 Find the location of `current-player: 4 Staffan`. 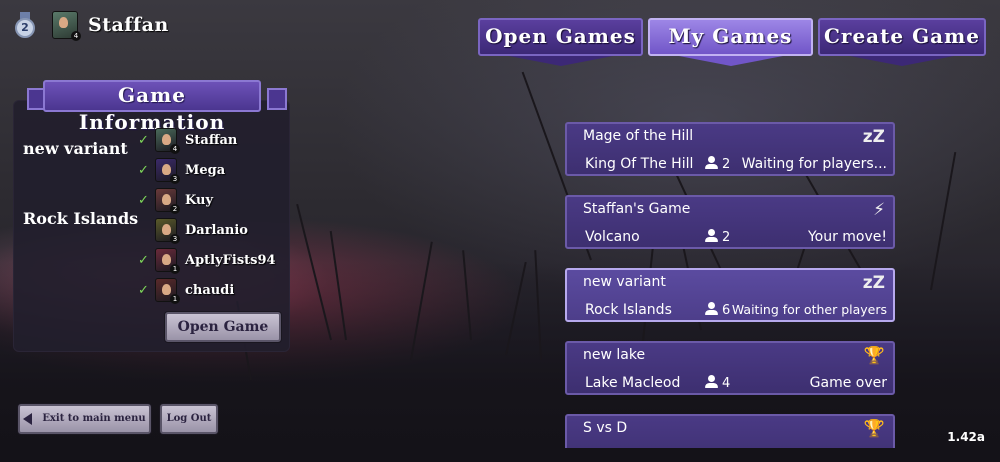

current-player: 4 Staffan is located at coordinates (110, 26).